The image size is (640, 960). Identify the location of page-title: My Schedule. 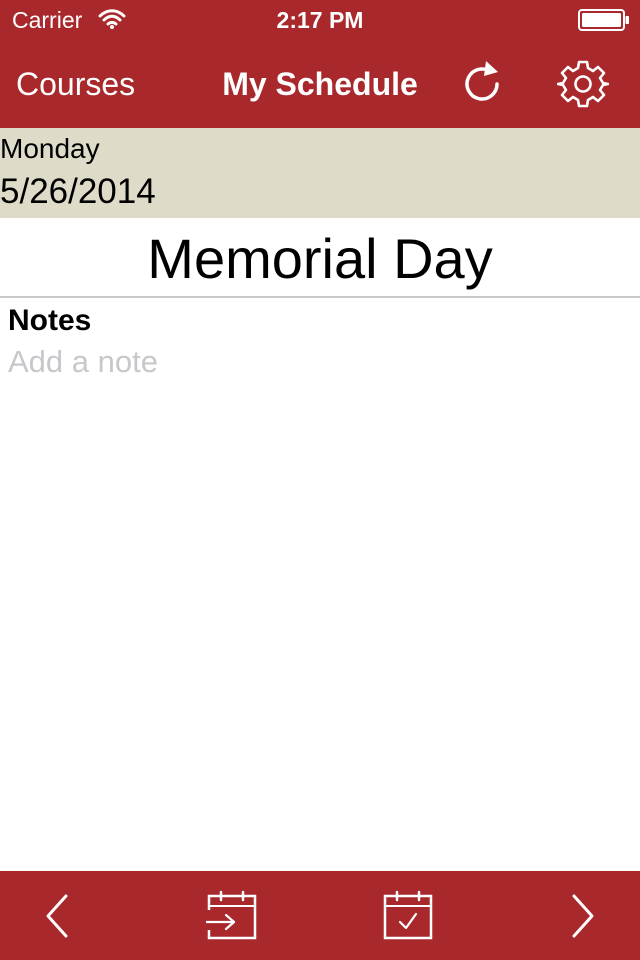
(320, 84).